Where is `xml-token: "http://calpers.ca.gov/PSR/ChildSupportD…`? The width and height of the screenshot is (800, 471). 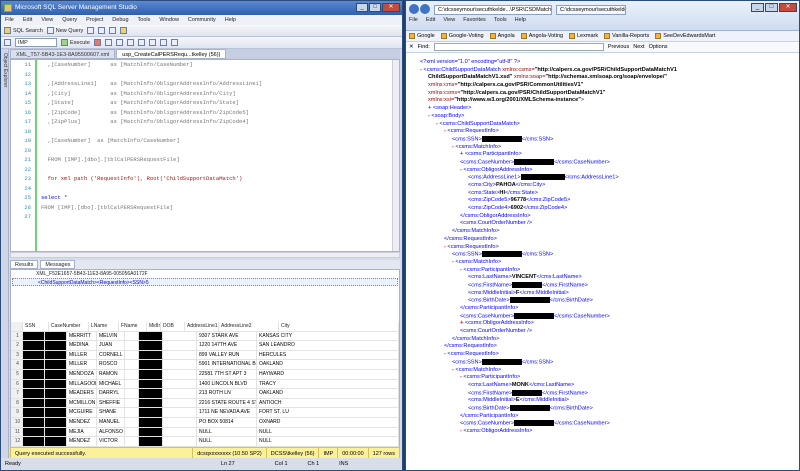
xml-token: "http://calpers.ca.gov/PSR/ChildSupportD… is located at coordinates (605, 69).